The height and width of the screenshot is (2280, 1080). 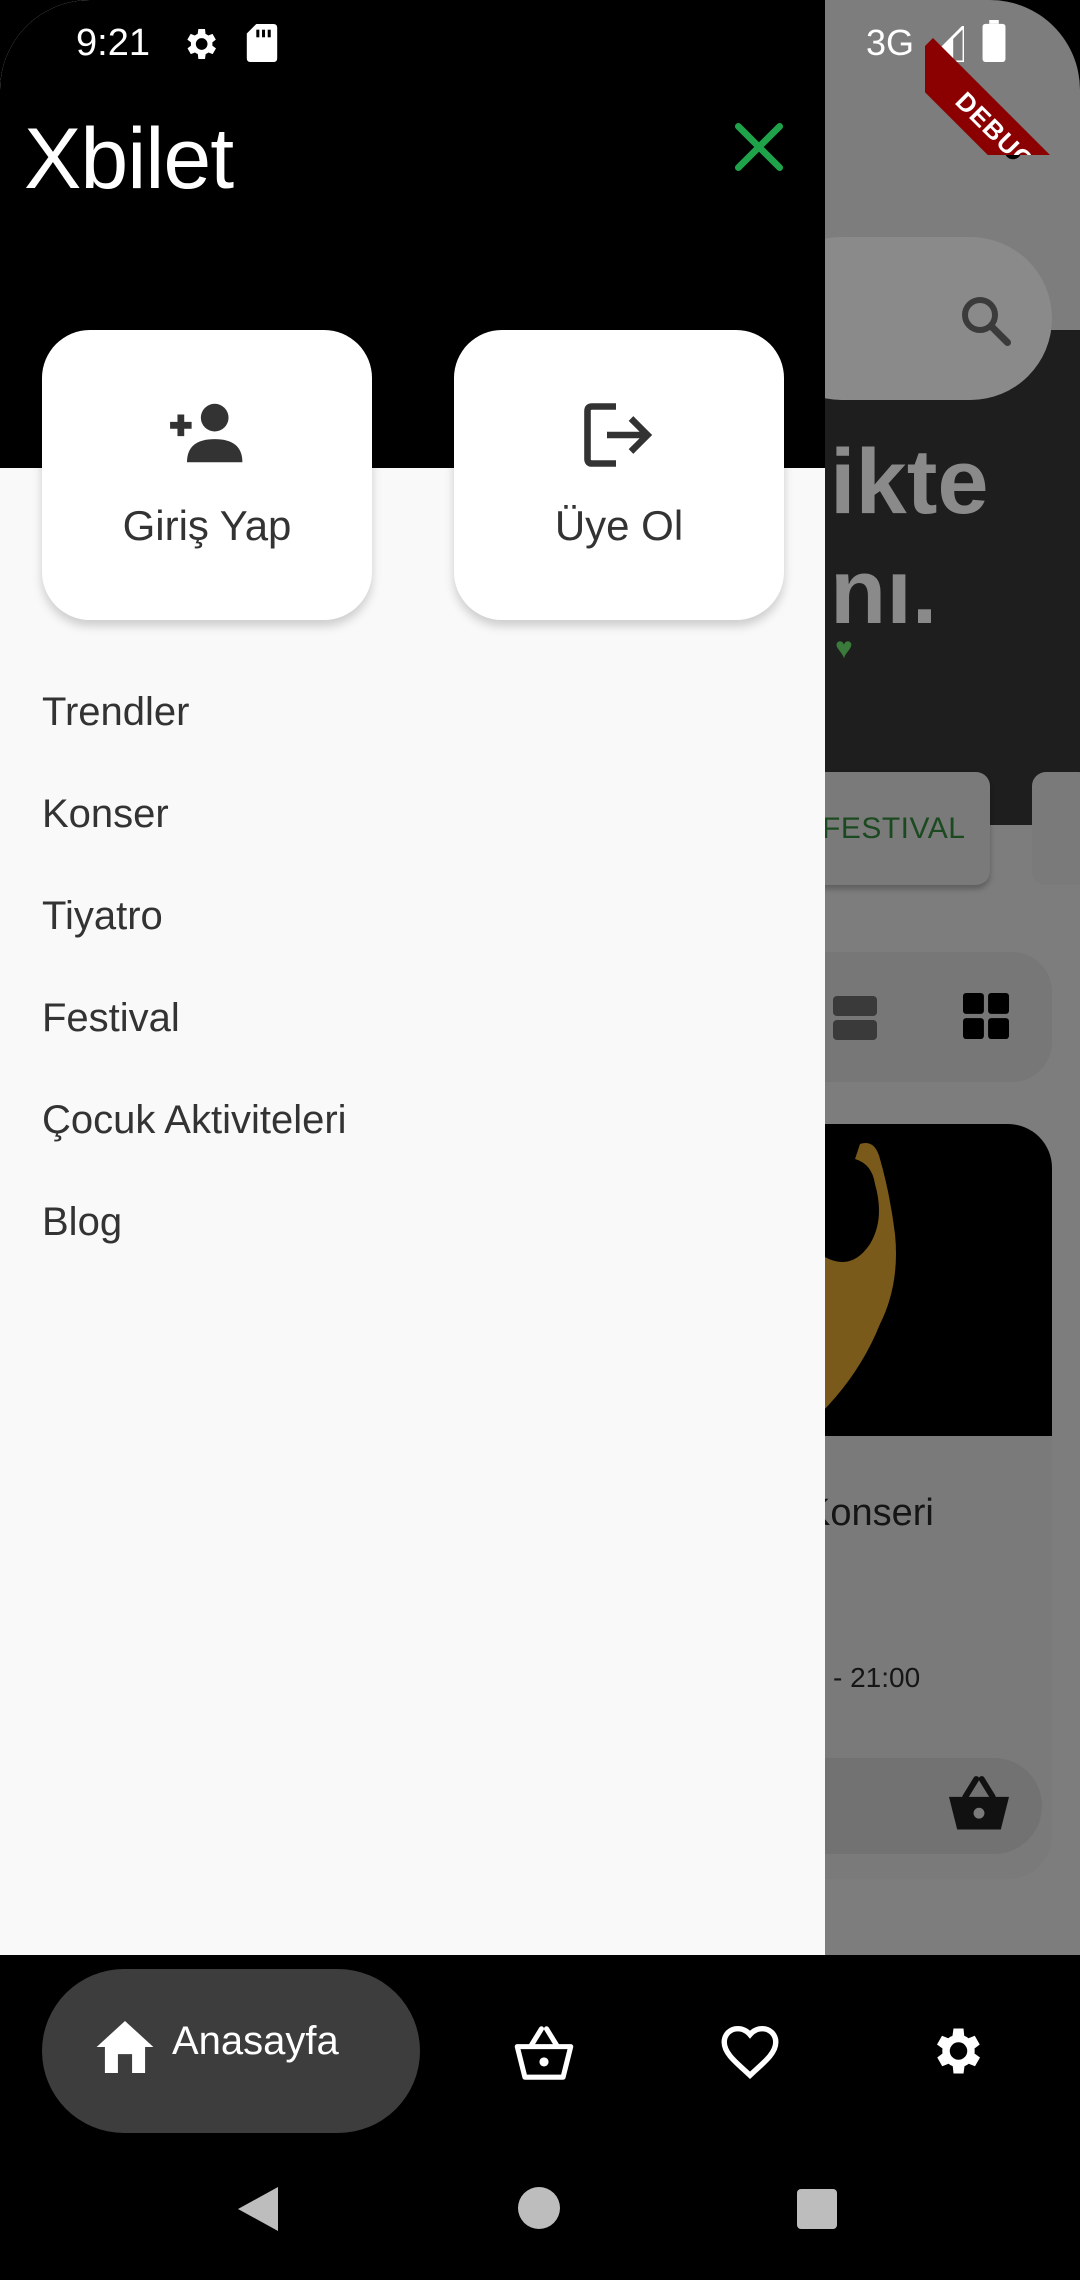 I want to click on network-type: 3G, so click(x=890, y=42).